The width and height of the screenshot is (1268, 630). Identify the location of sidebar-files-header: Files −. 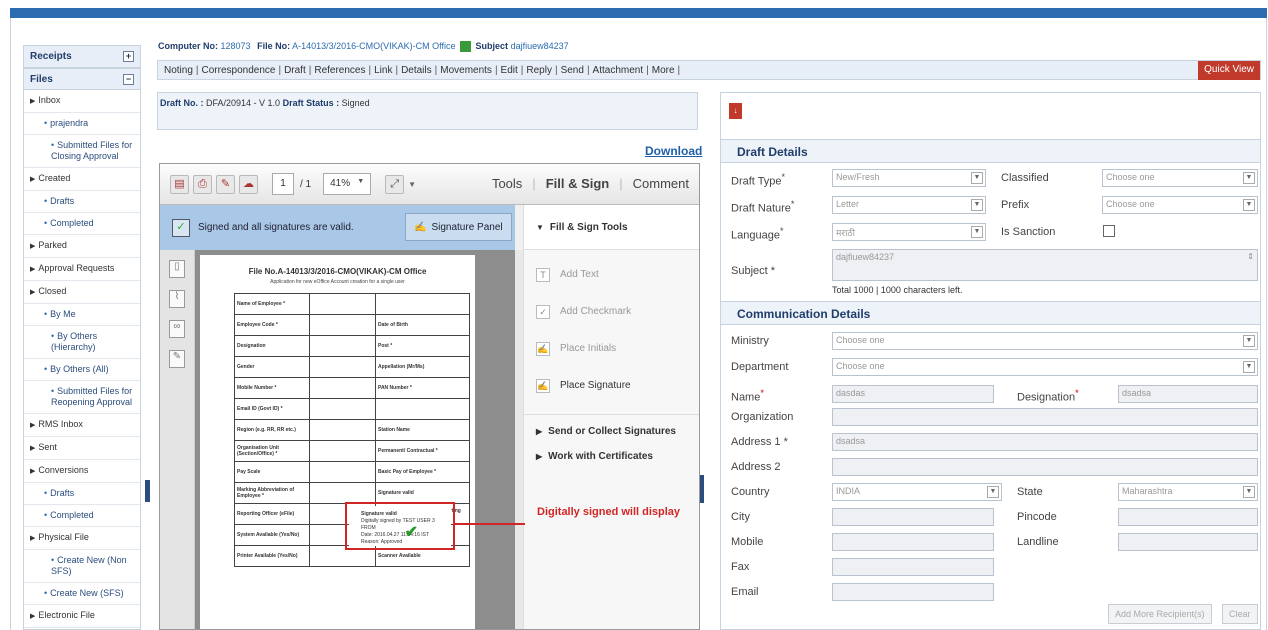
(82, 79).